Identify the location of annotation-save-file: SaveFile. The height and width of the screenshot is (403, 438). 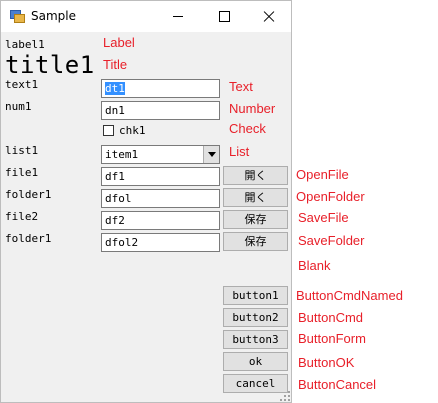
(323, 217).